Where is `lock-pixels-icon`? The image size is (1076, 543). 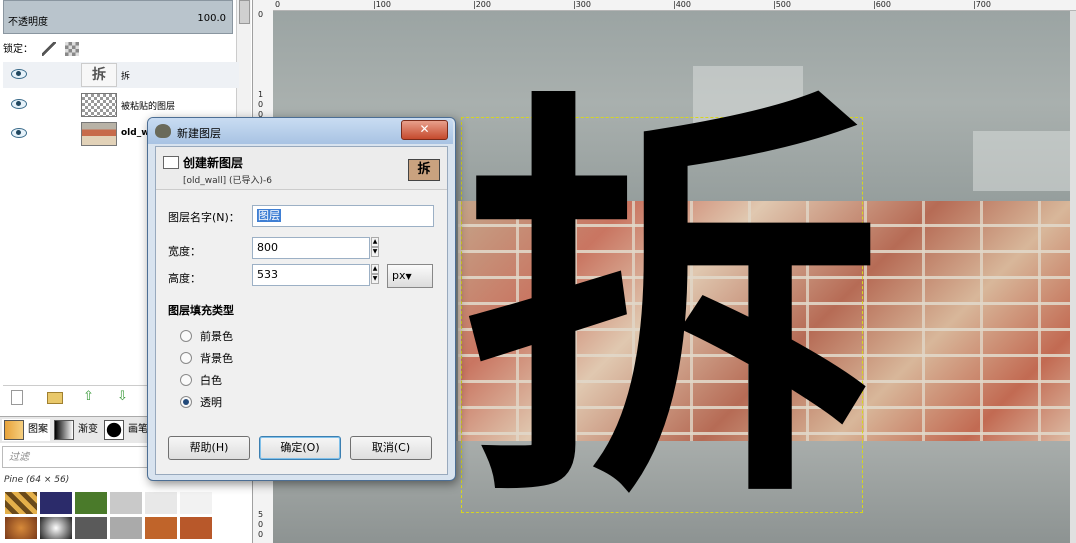 lock-pixels-icon is located at coordinates (49, 49).